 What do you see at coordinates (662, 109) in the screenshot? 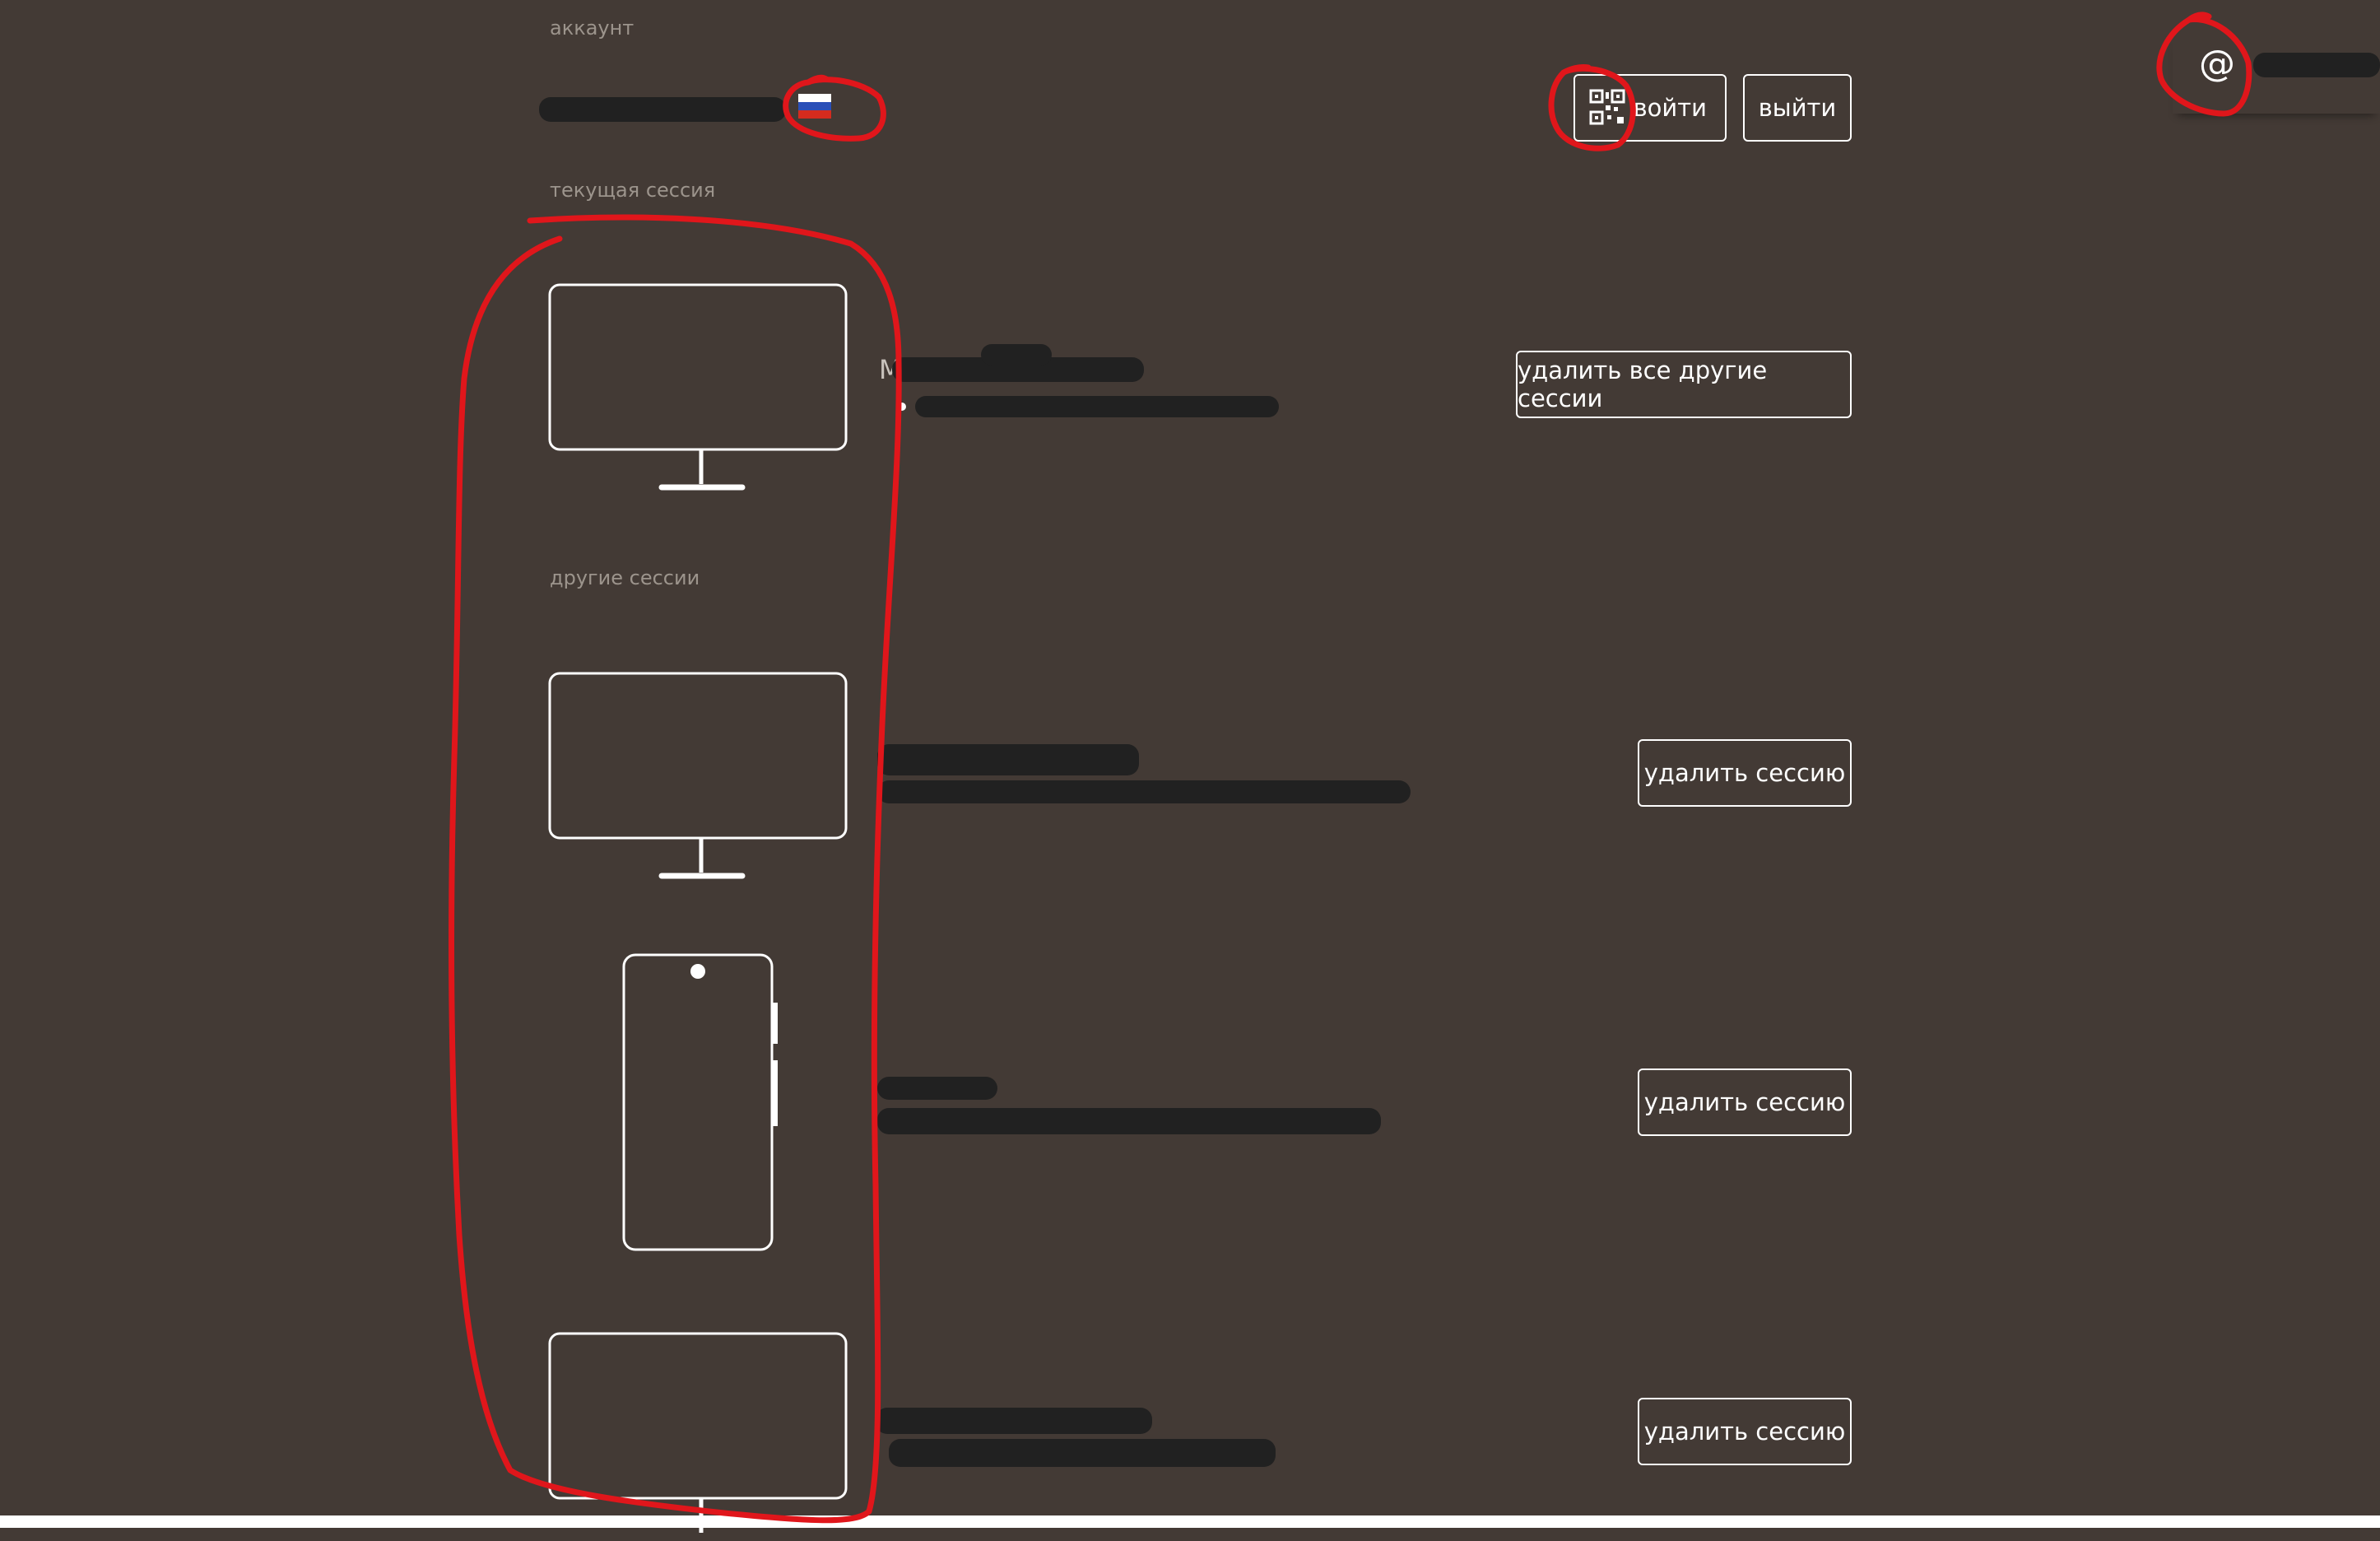
I see `account-name-redacted` at bounding box center [662, 109].